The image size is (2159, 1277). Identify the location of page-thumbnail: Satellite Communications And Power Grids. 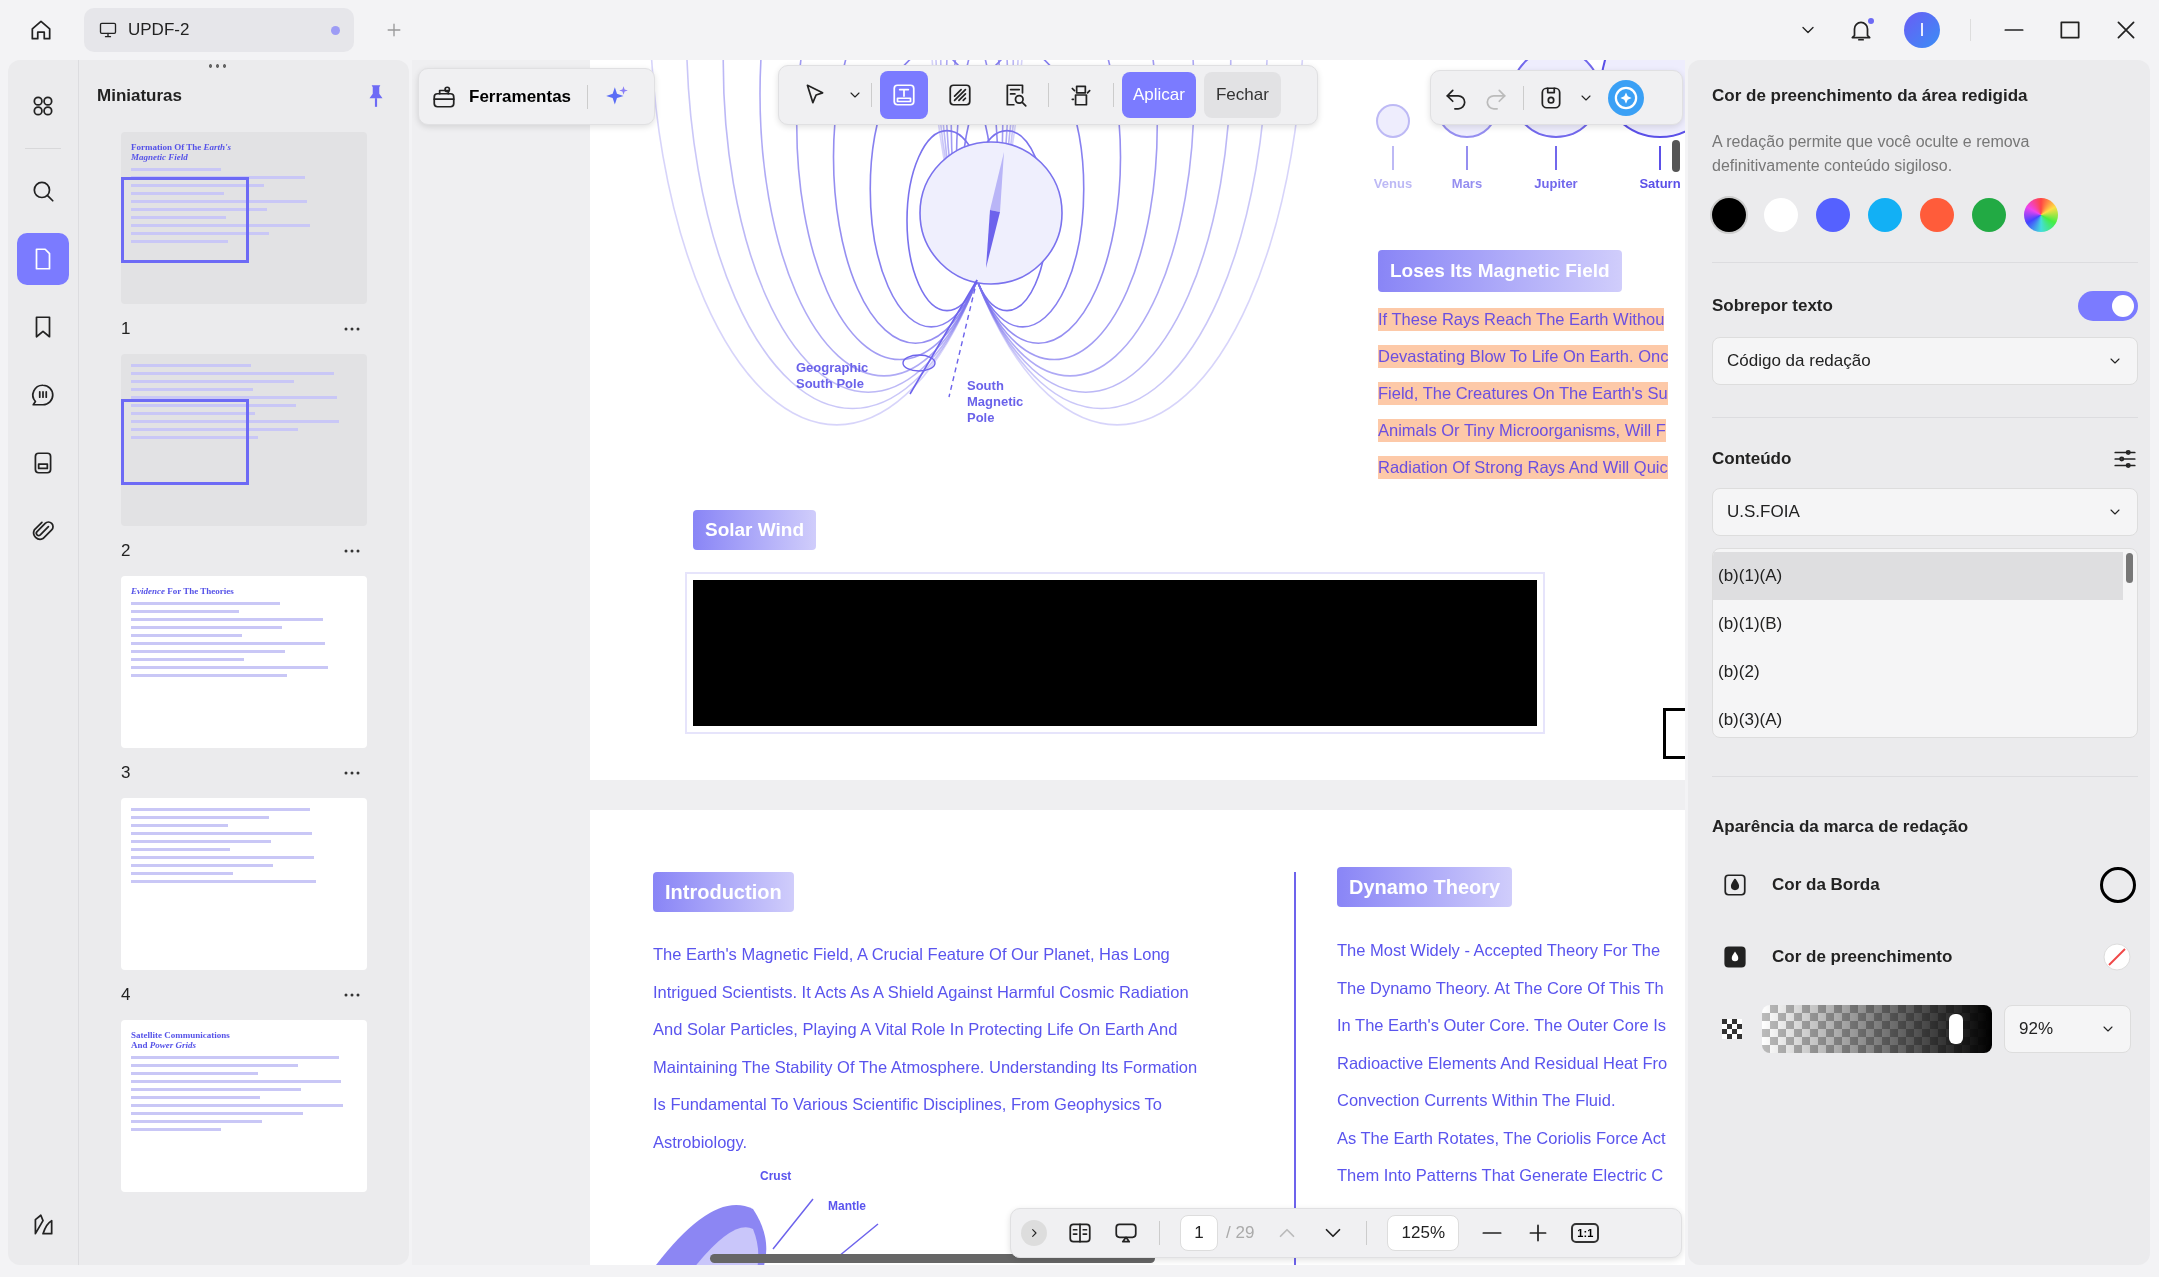
(244, 1106).